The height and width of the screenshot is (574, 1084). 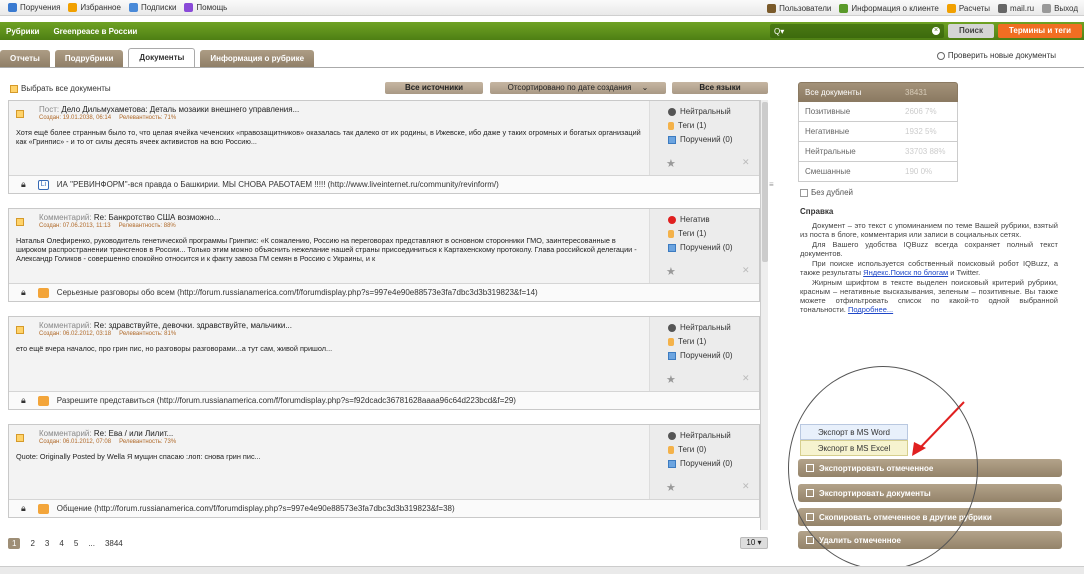 What do you see at coordinates (1060, 8) in the screenshot?
I see `right-item-4: Выход` at bounding box center [1060, 8].